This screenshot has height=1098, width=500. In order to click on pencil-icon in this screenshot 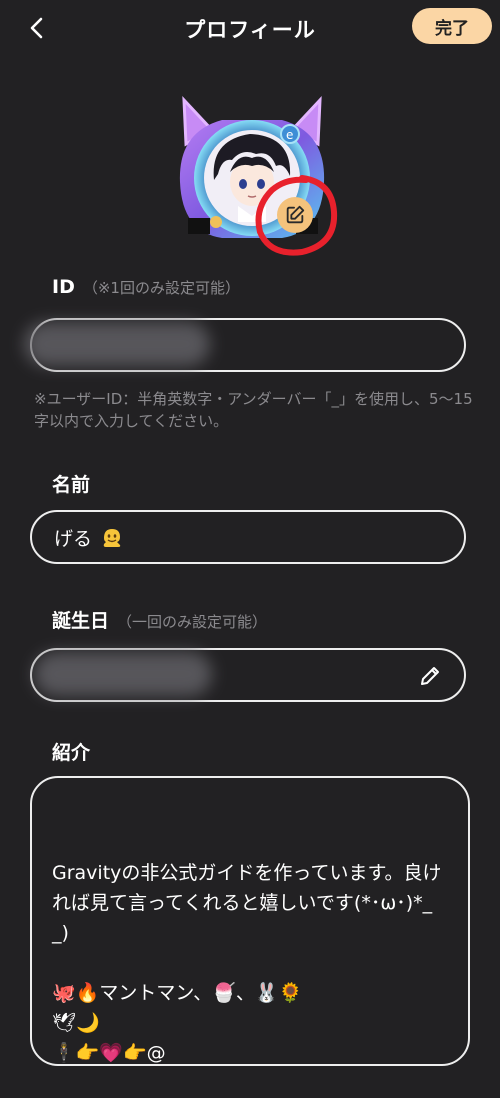, I will do `click(430, 676)`.